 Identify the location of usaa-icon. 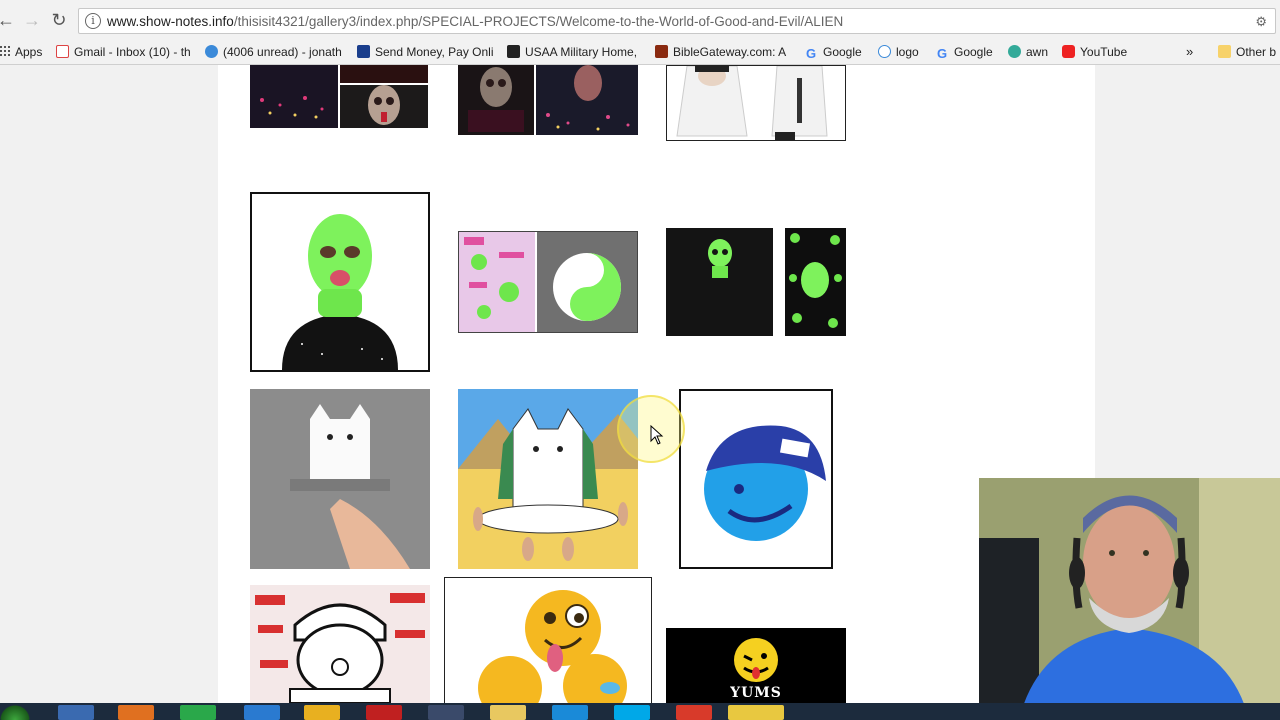
(513, 51).